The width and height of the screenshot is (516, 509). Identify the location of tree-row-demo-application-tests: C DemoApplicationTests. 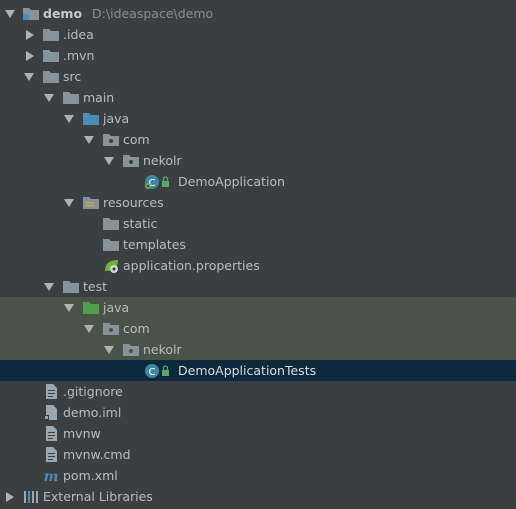
(258, 370).